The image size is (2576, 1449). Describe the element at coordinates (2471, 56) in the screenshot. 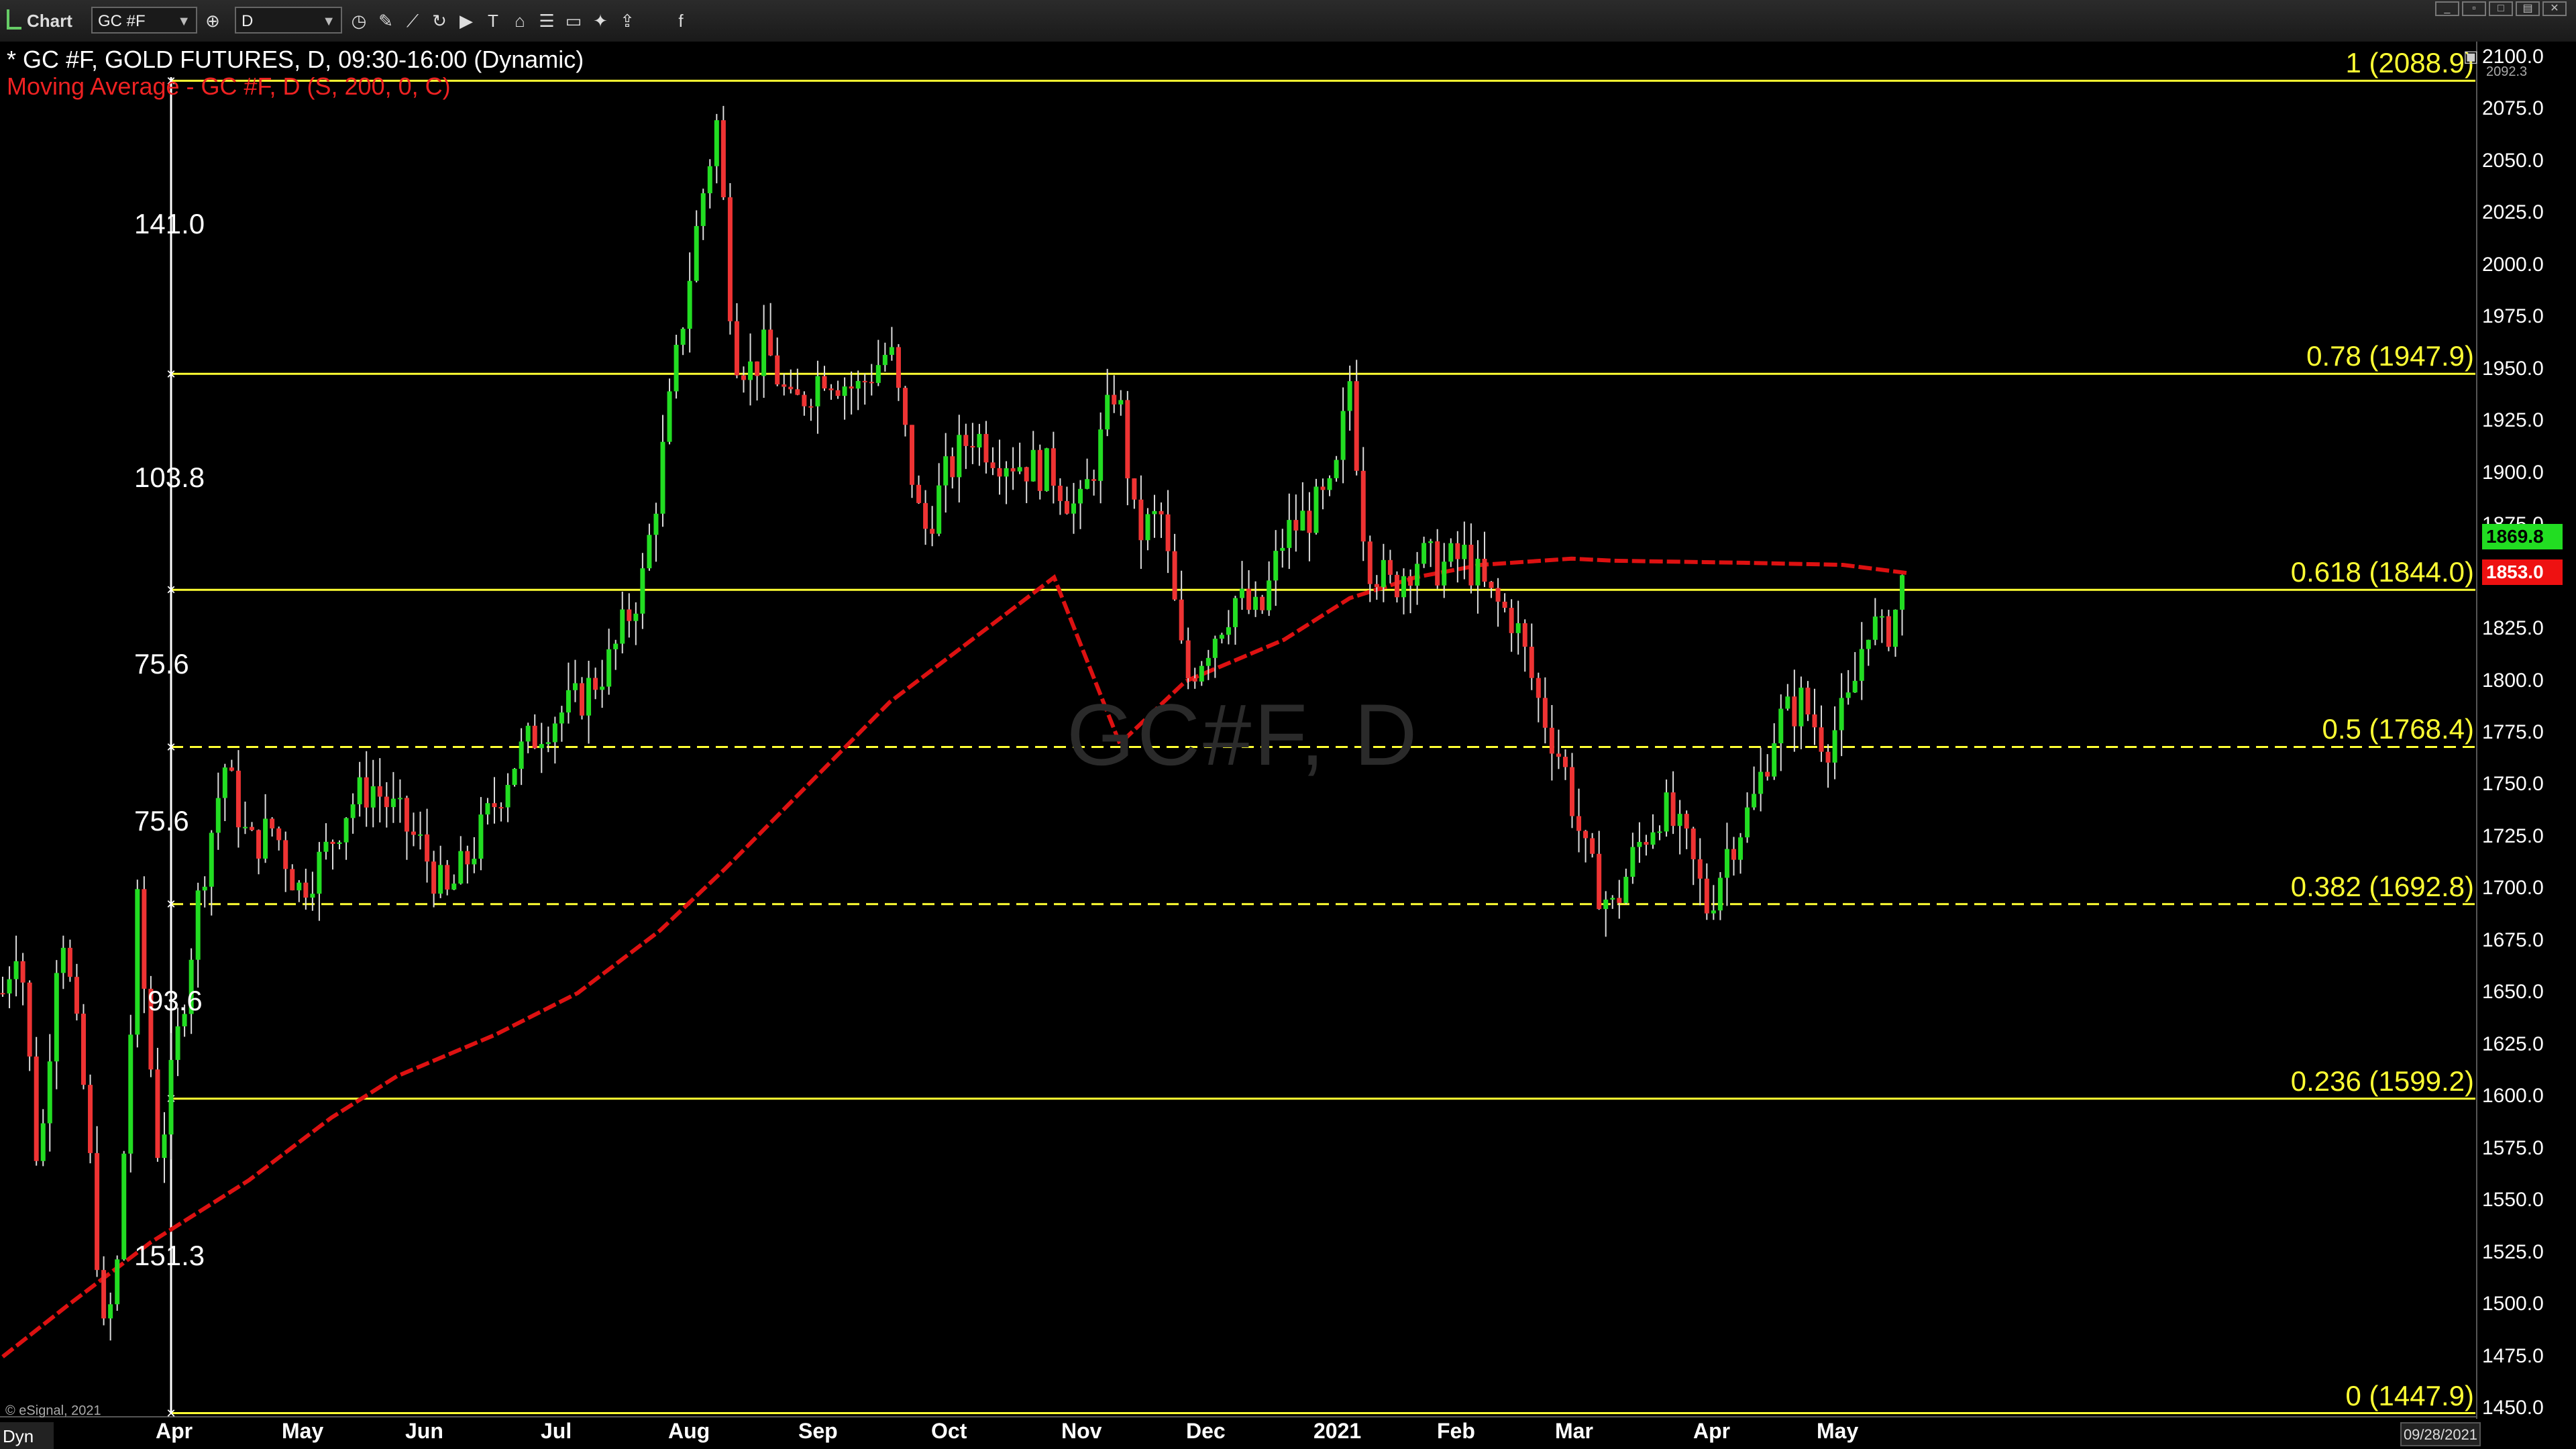

I see `chart-menu-icon: ▣` at that location.